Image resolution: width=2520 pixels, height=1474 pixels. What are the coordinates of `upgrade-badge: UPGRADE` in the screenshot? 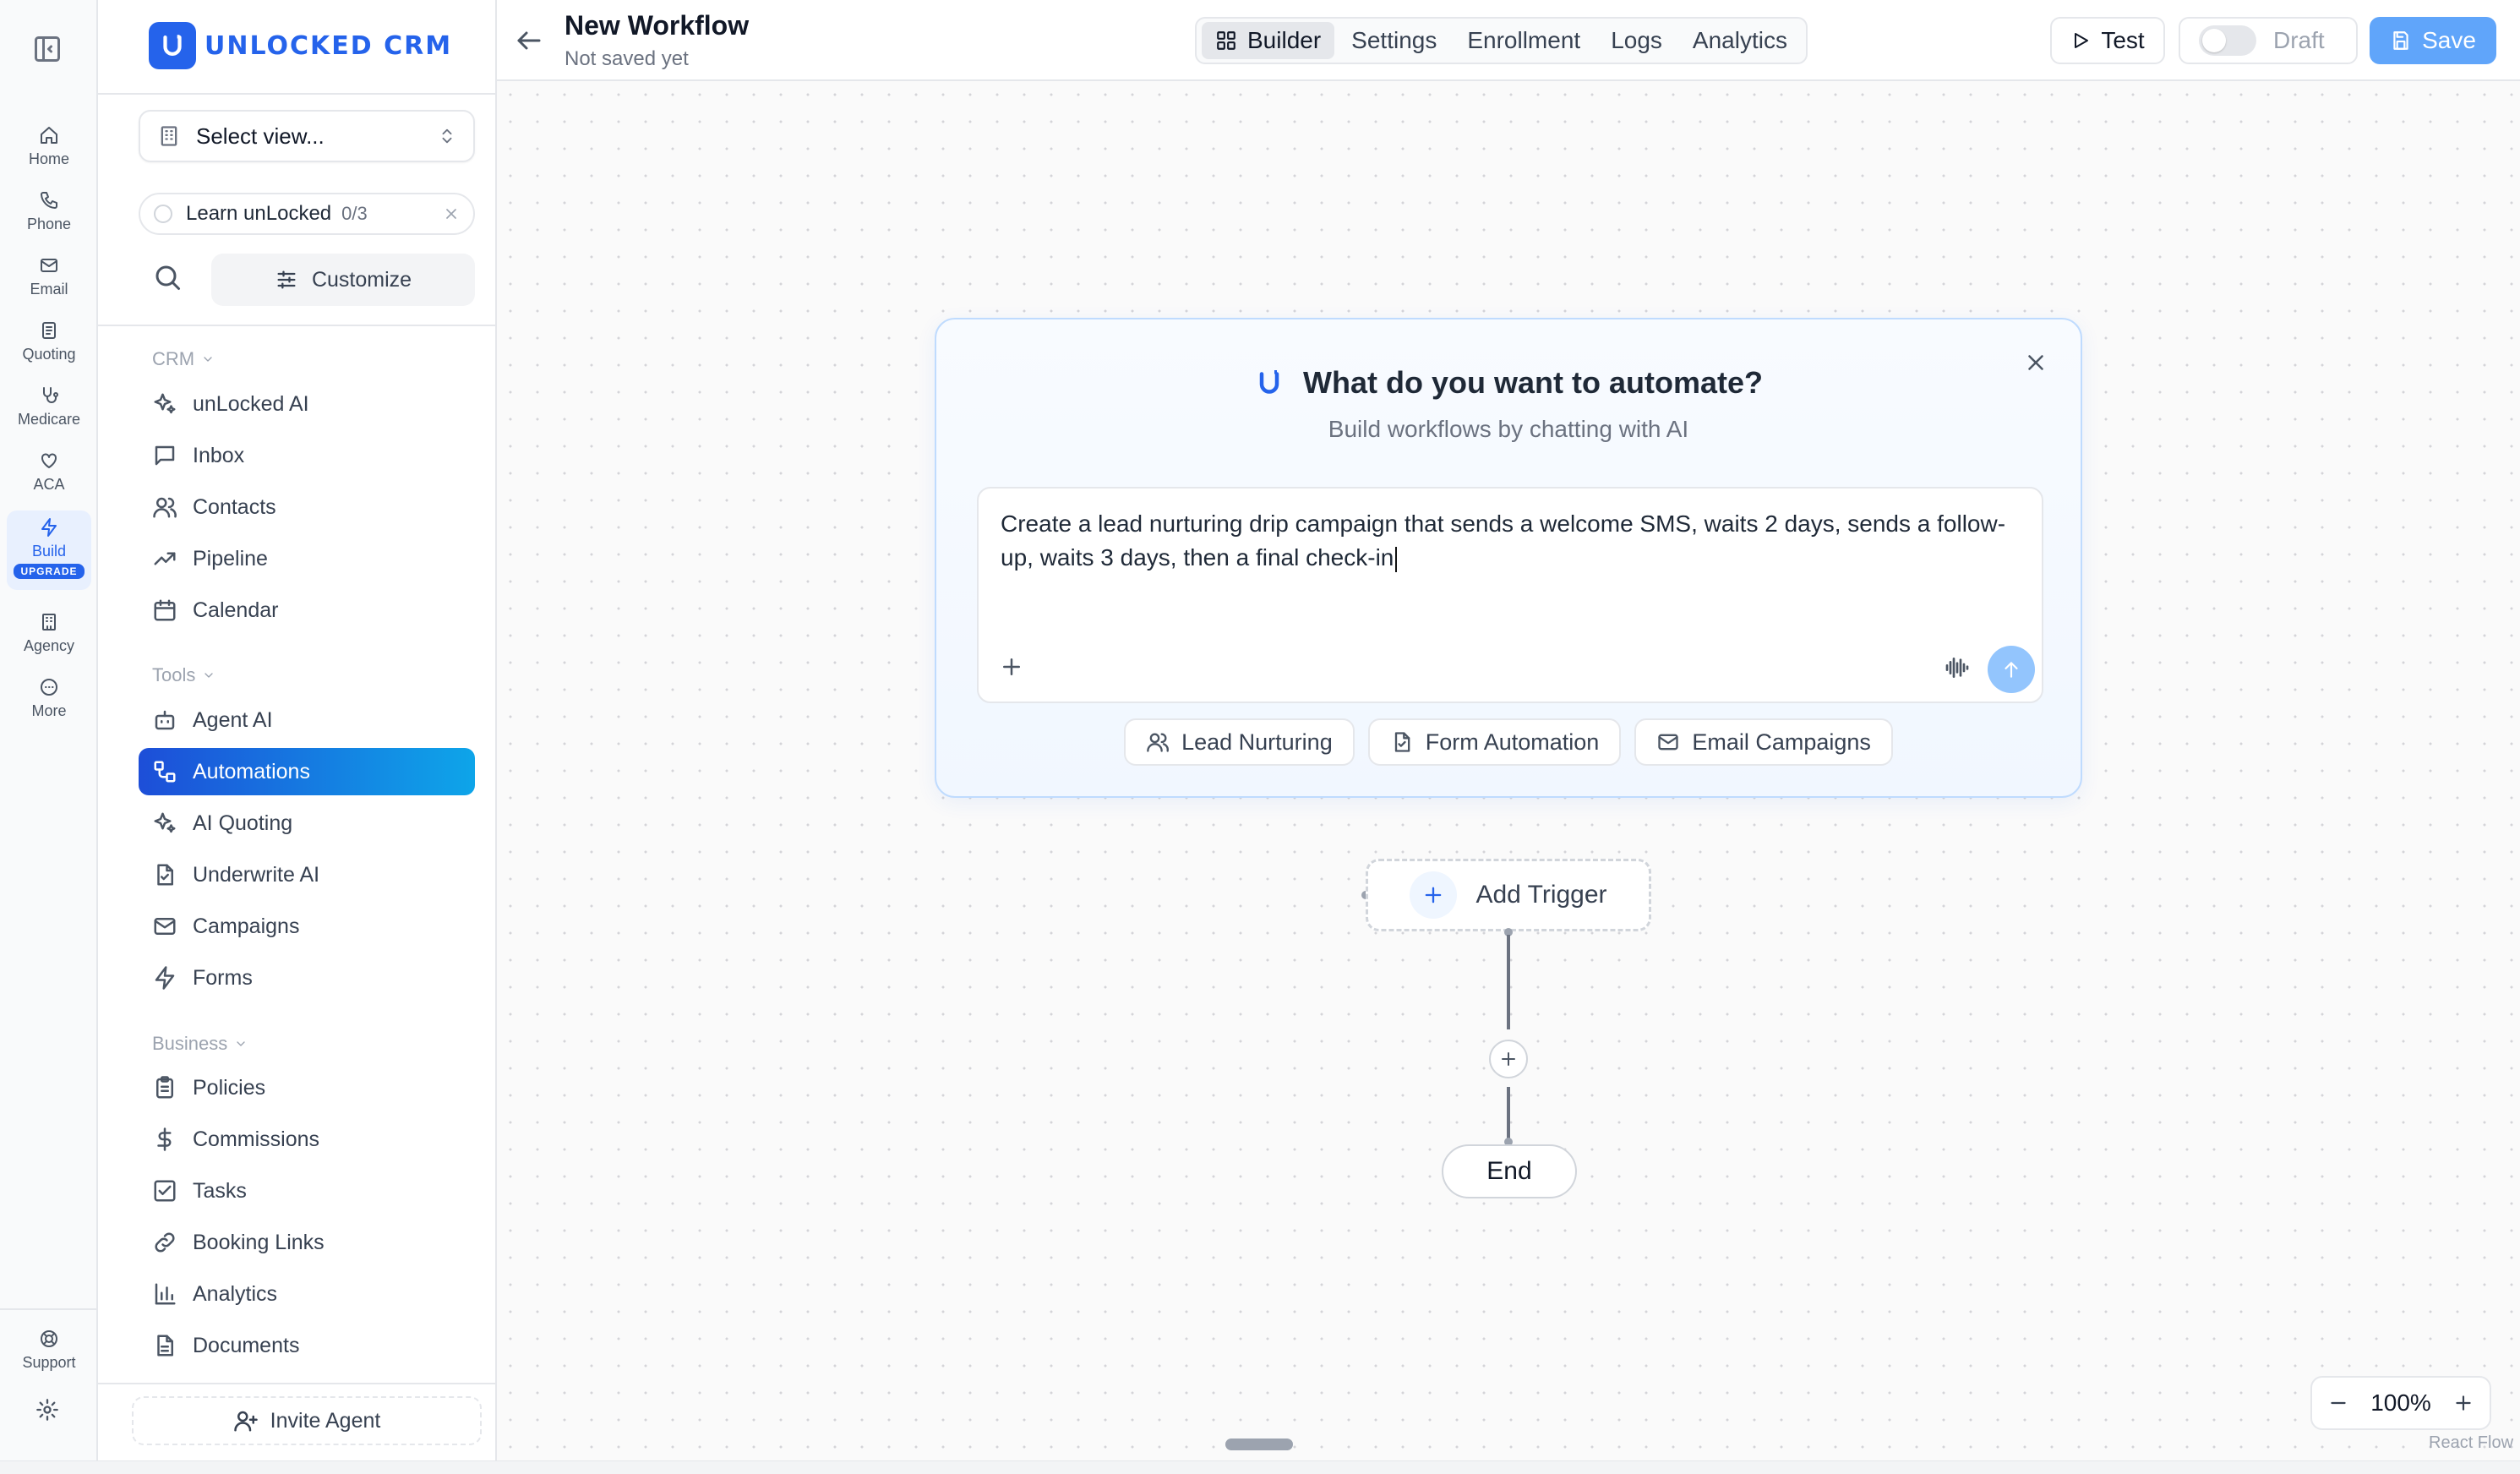 It's located at (49, 571).